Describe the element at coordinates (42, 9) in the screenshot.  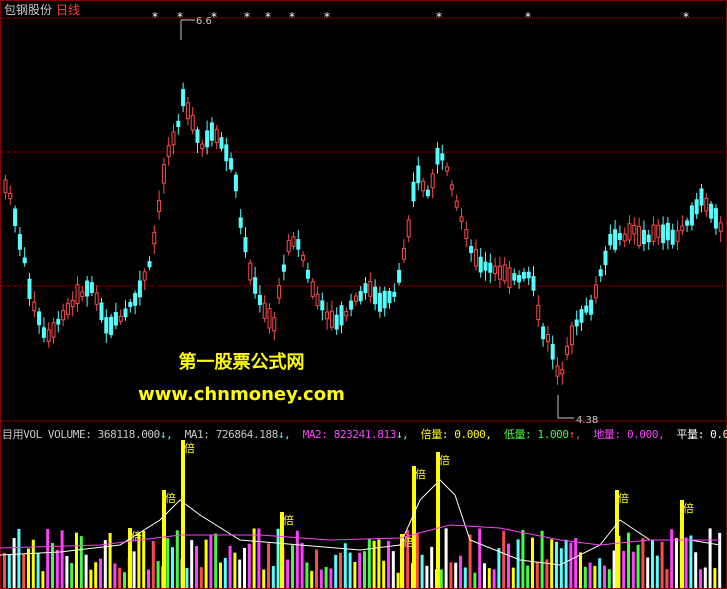
I see `chart-title: 包钢股份 日线` at that location.